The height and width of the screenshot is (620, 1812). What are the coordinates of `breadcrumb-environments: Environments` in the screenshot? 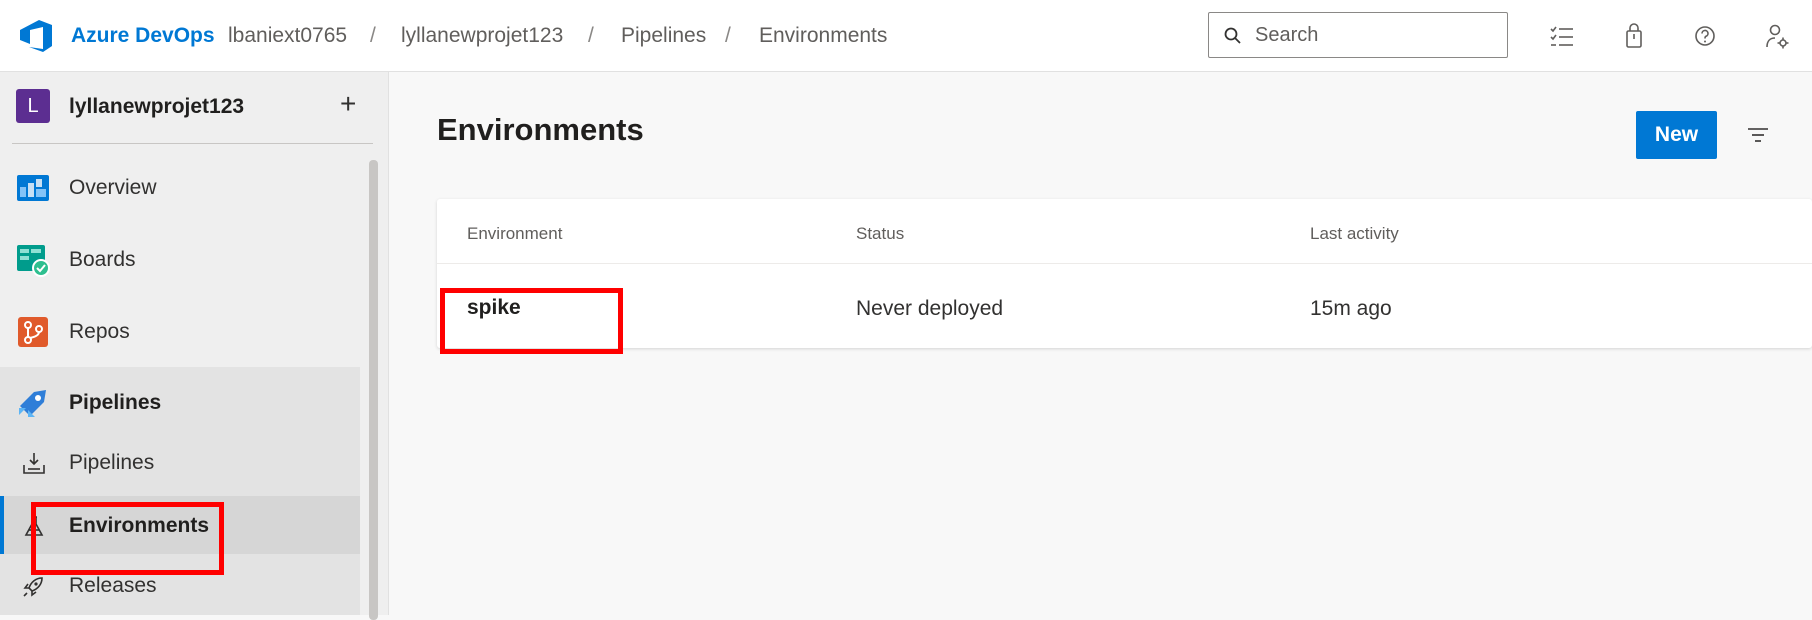 It's located at (823, 36).